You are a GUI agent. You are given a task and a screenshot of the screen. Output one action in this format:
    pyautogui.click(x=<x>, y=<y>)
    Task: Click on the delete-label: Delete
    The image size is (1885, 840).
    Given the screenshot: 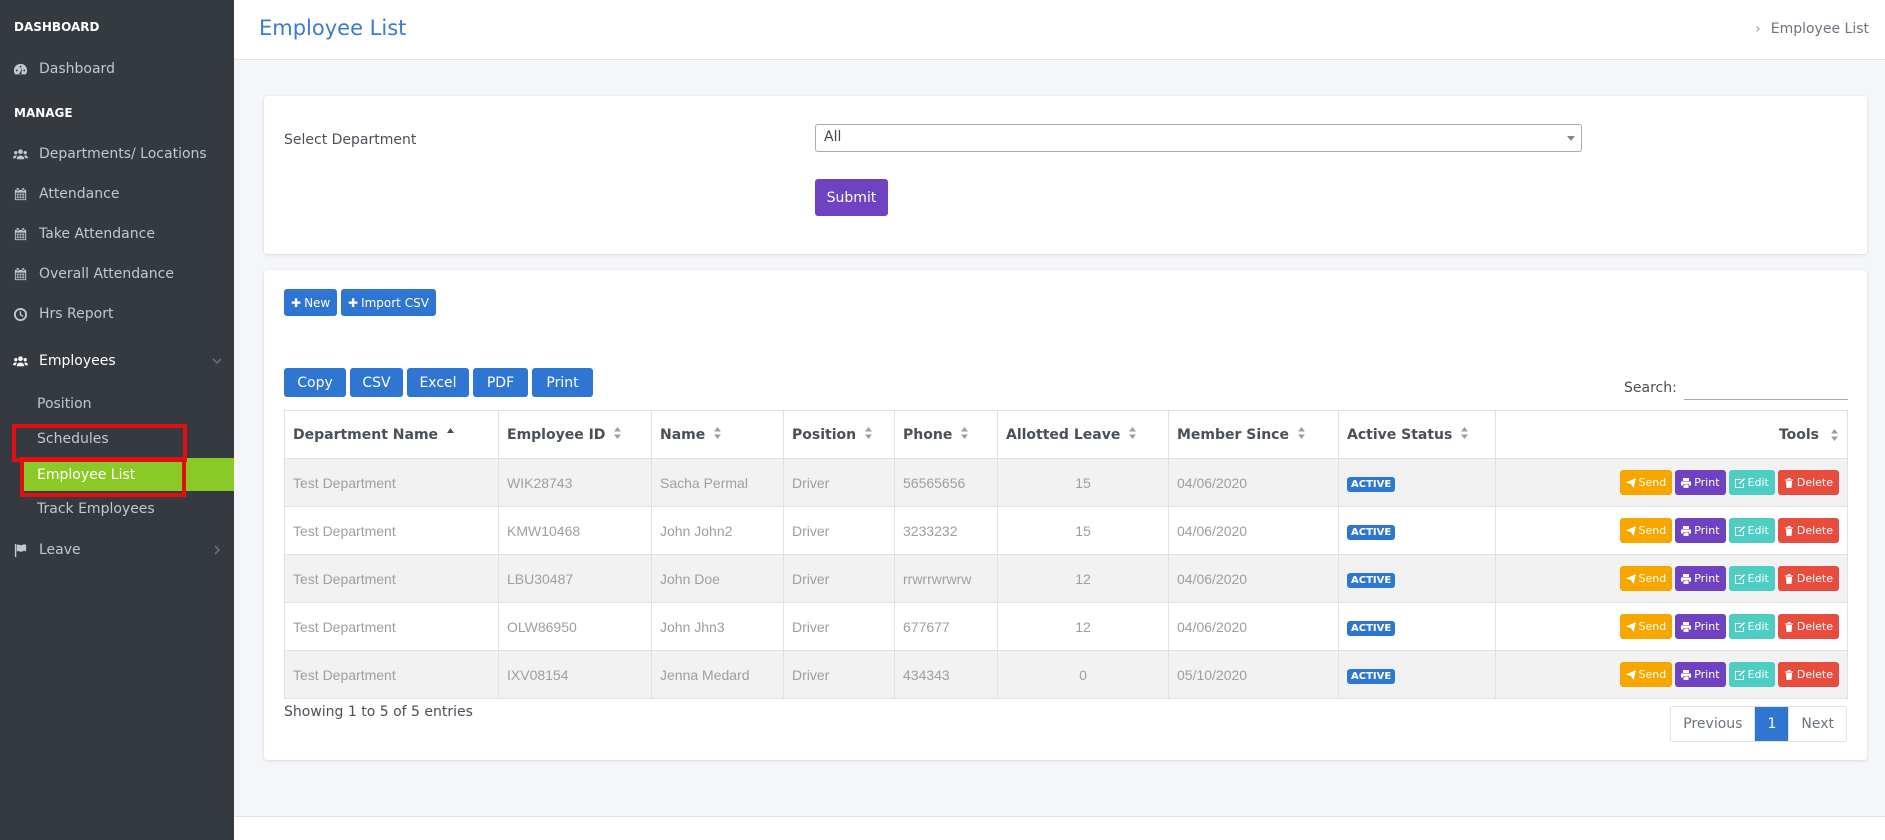 What is the action you would take?
    pyautogui.click(x=1814, y=530)
    